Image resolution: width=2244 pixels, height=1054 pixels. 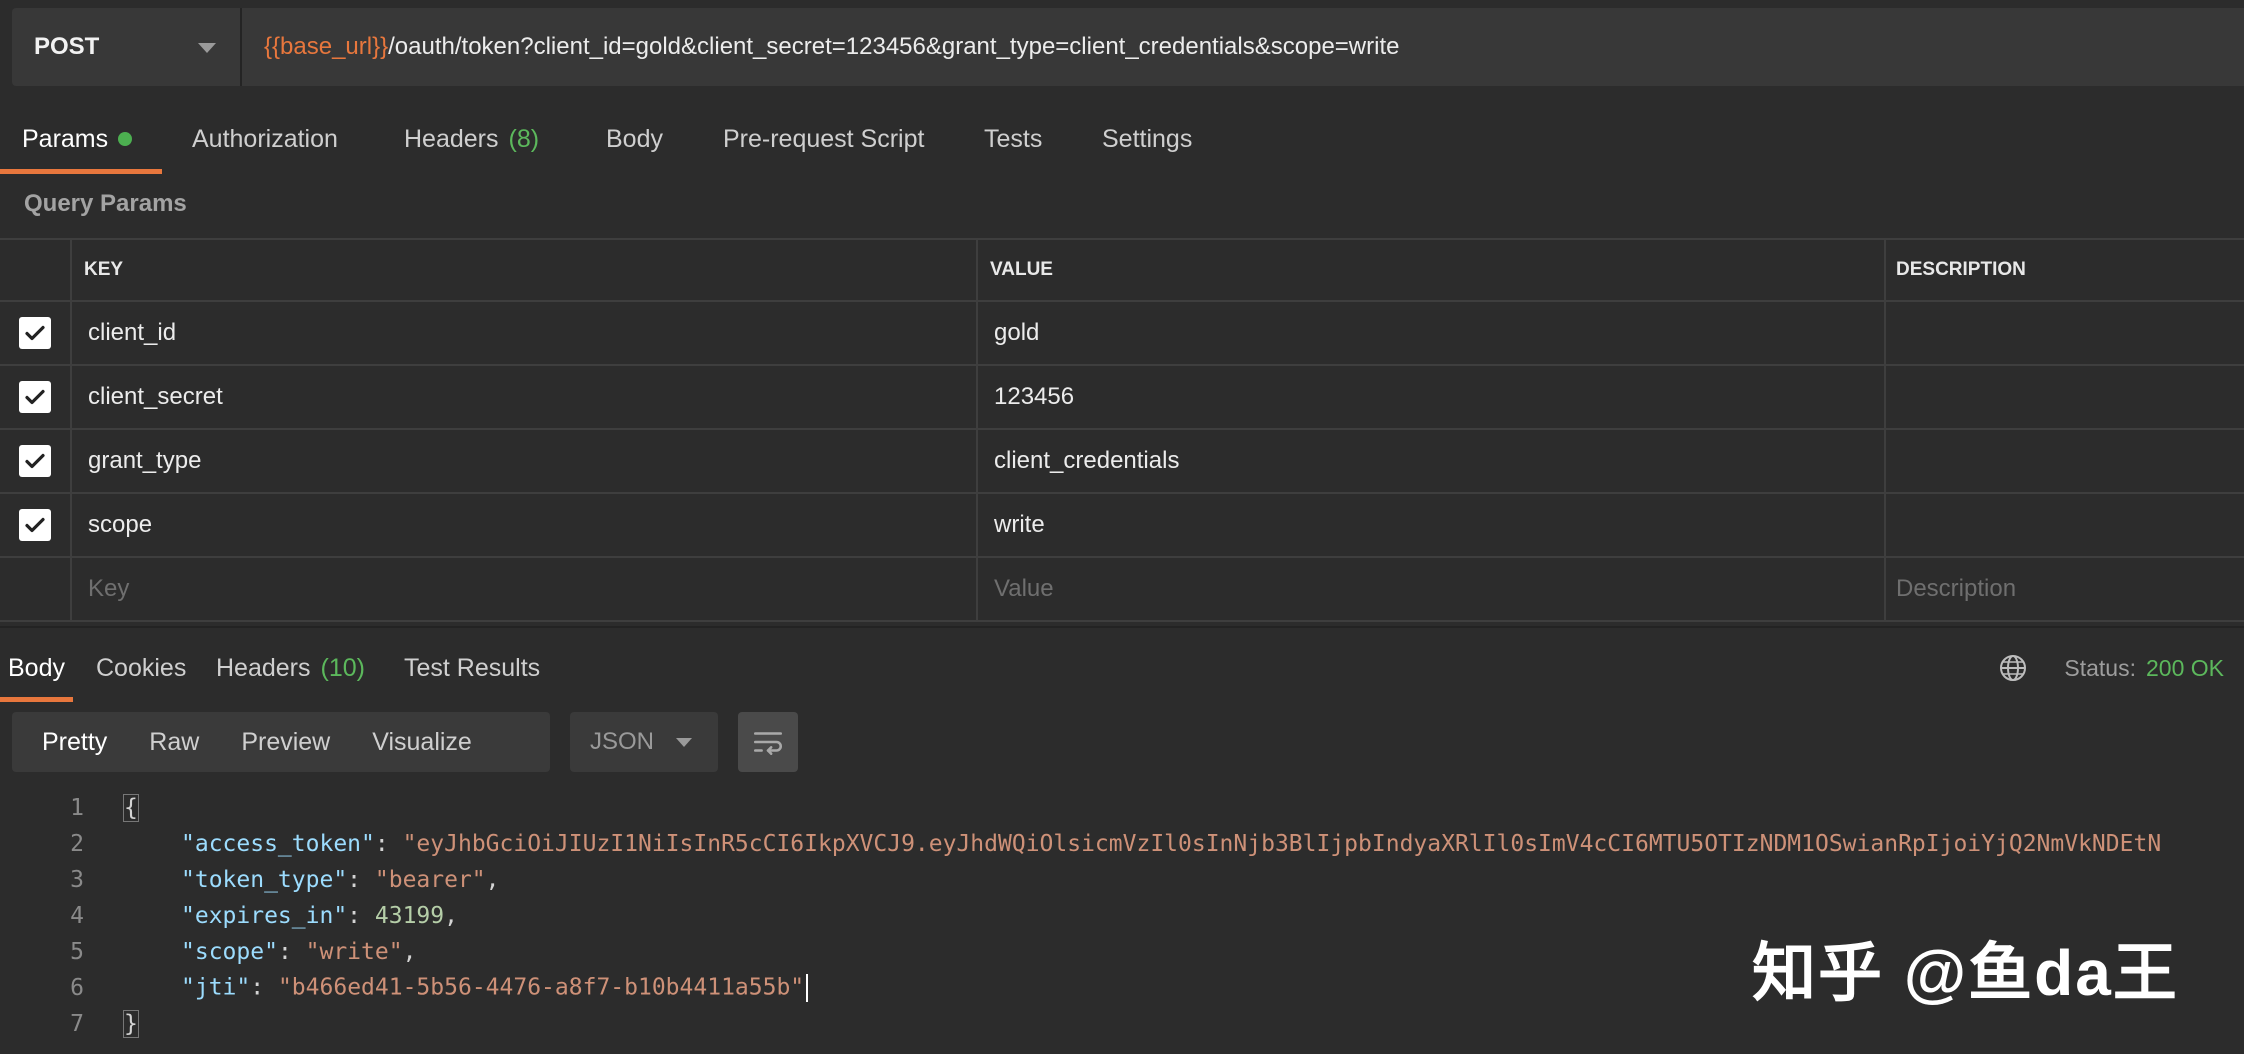 I want to click on globe-icon, so click(x=2013, y=668).